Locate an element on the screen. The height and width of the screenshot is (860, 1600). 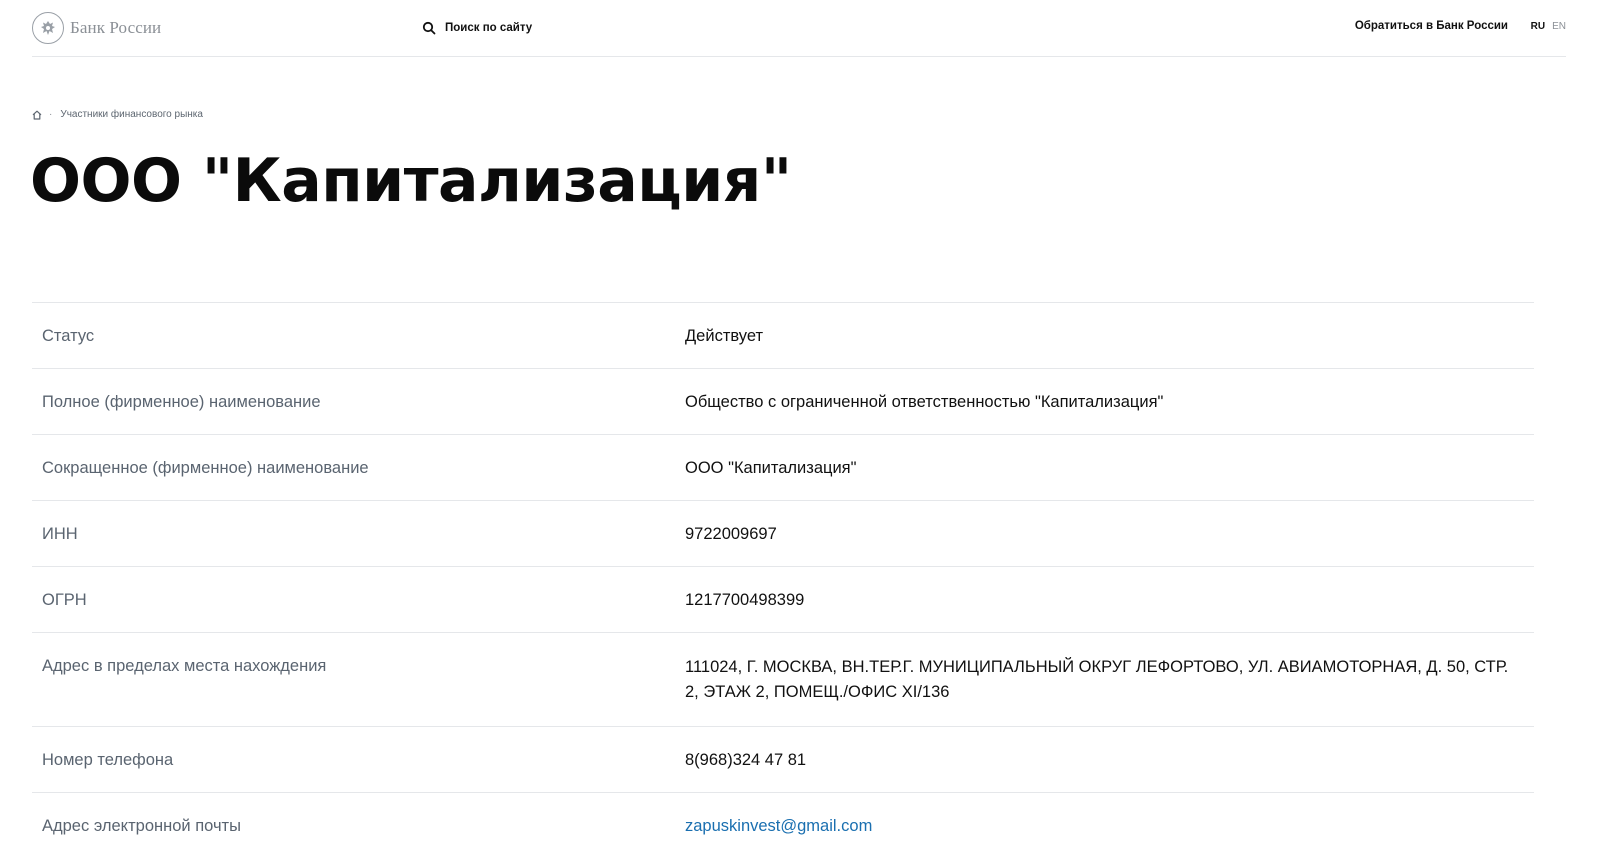
home-icon is located at coordinates (37, 115).